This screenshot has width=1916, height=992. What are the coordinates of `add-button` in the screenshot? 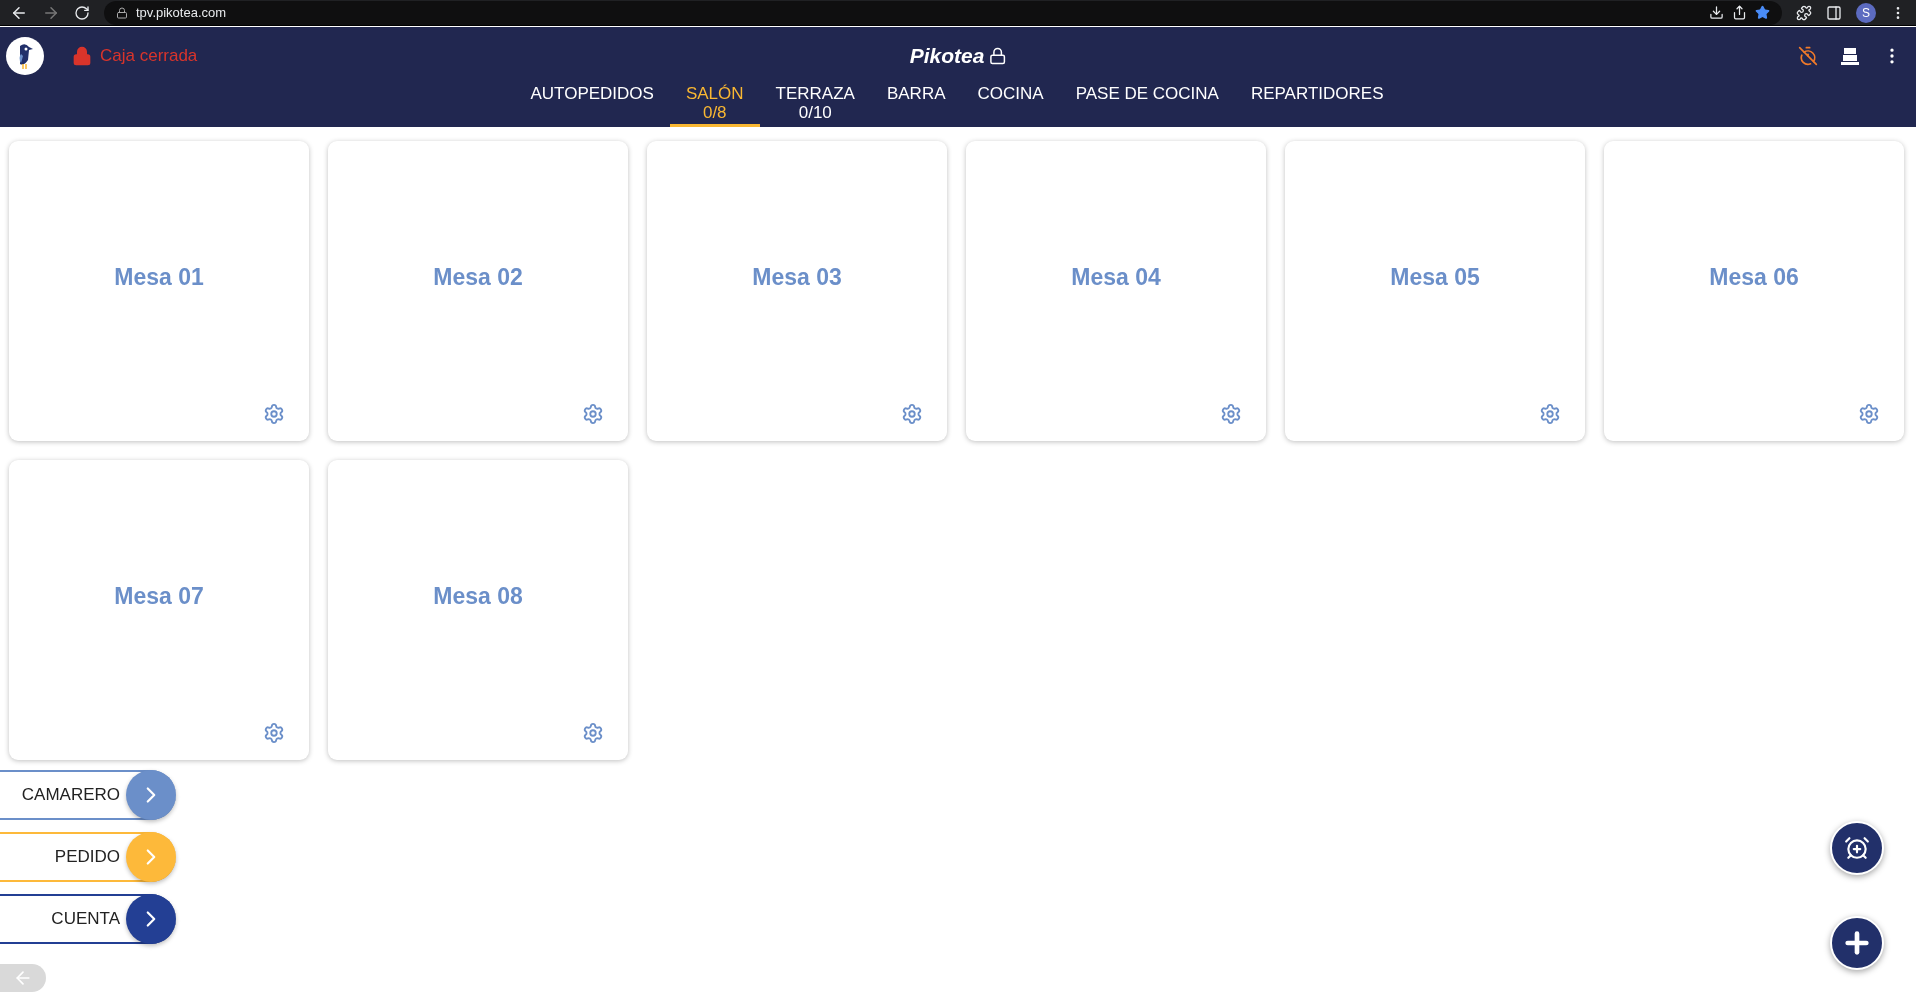 It's located at (1857, 943).